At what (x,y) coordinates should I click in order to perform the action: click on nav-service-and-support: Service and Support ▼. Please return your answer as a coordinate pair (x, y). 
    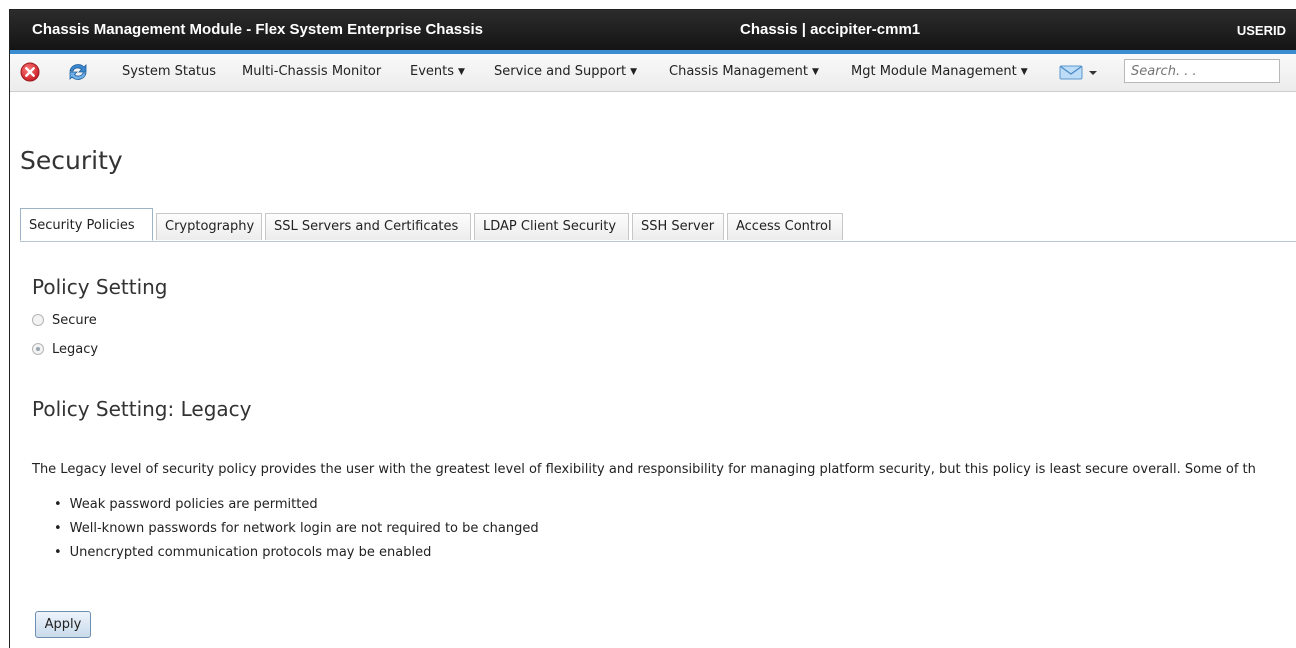
    Looking at the image, I should click on (565, 71).